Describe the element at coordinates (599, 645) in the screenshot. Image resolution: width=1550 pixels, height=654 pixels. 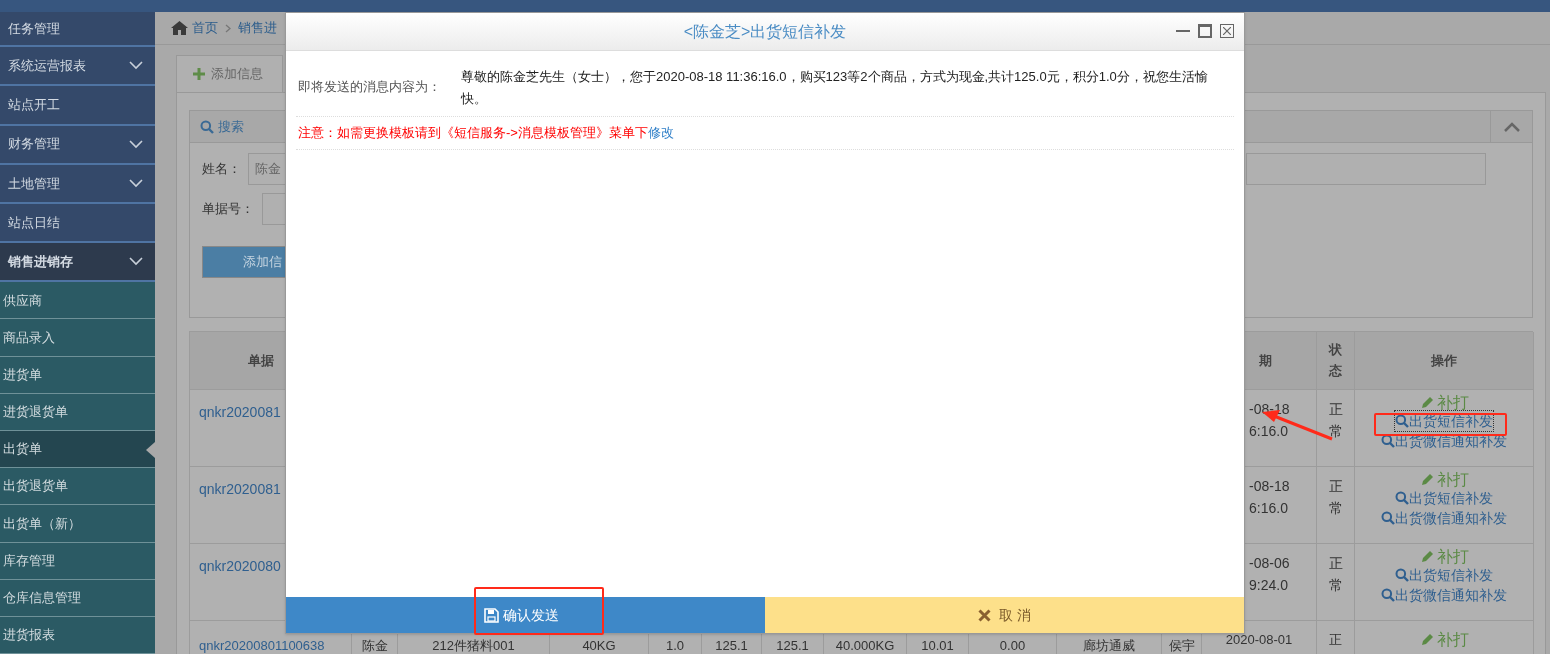
I see `table-cell: 40KG` at that location.